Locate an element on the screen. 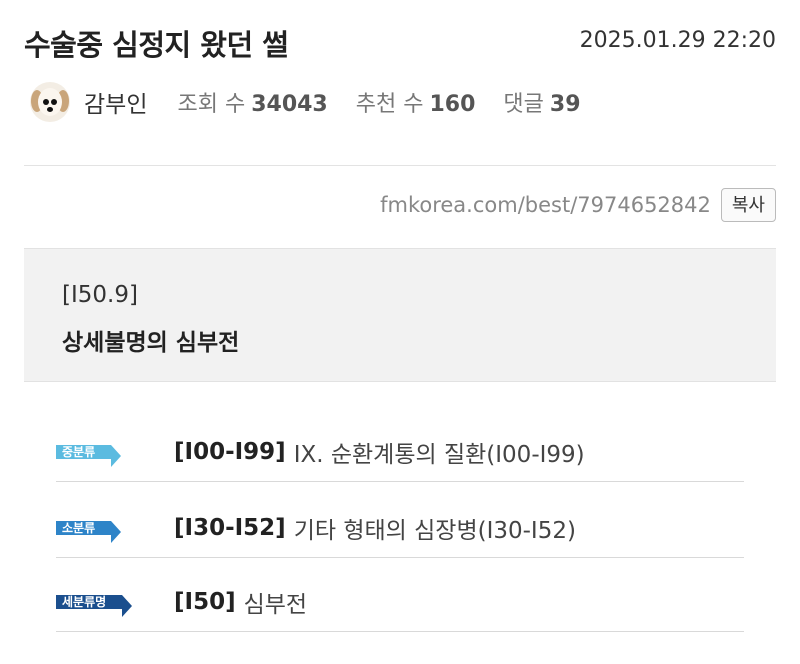 The image size is (800, 664). recommend-count-label: 추천 수 is located at coordinates (389, 104).